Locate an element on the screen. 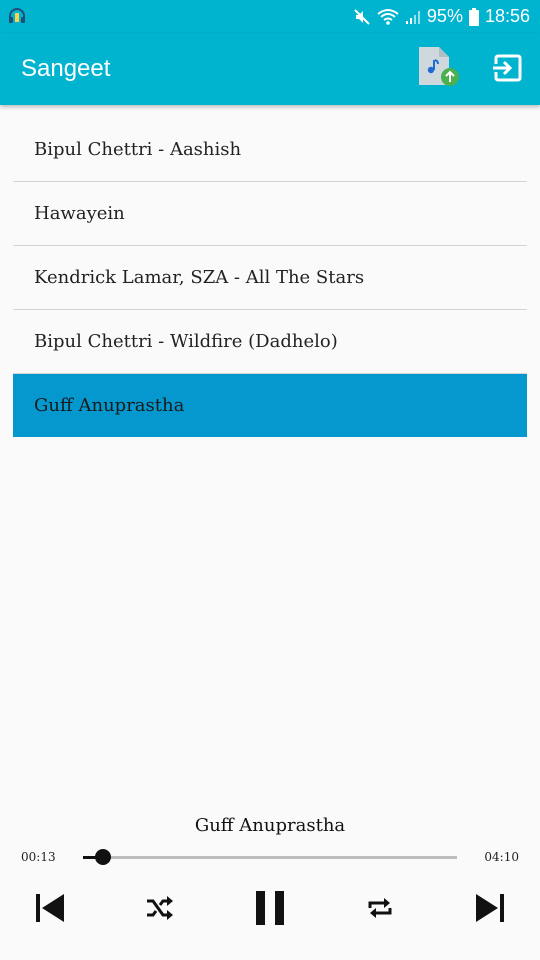 The width and height of the screenshot is (540, 960). seek-bar is located at coordinates (270, 857).